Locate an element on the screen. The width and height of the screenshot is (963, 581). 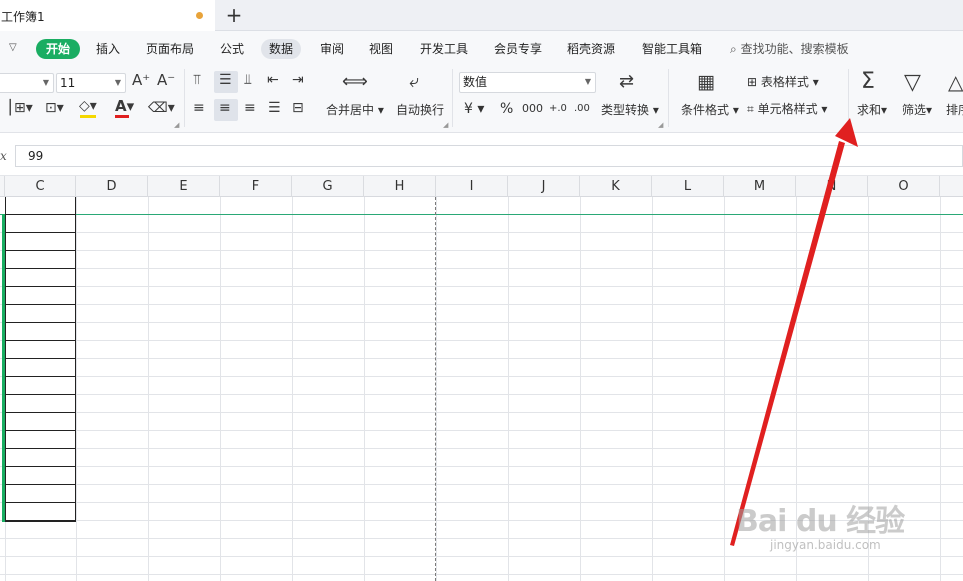
formula-input: 99 is located at coordinates (489, 156).